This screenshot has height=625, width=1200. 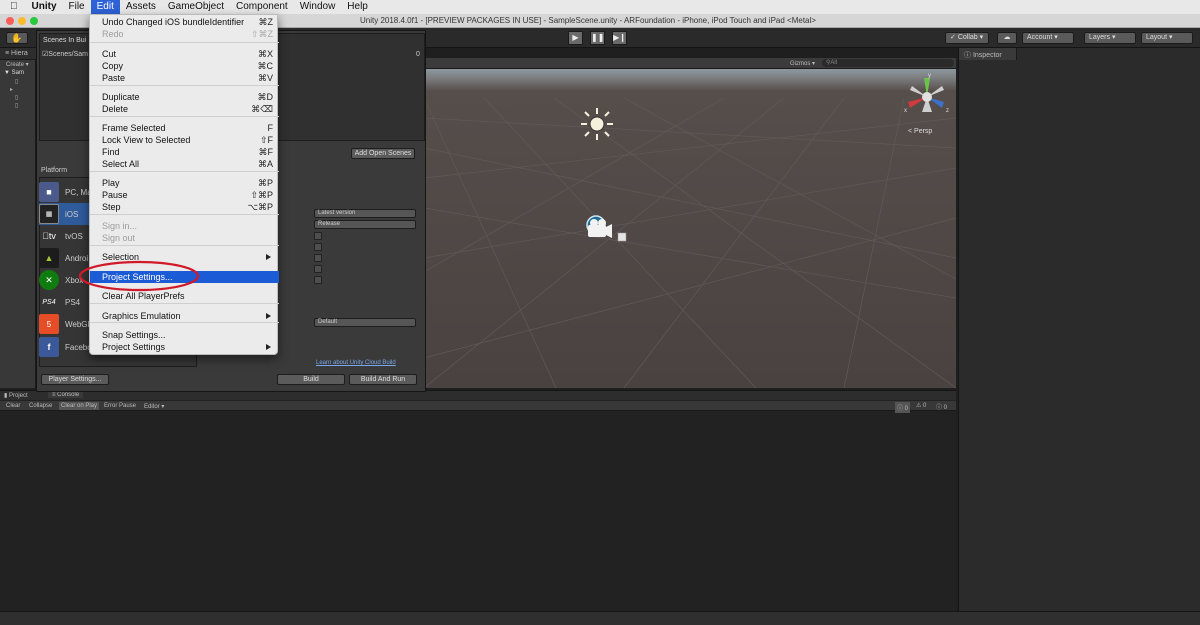 What do you see at coordinates (1007, 38) in the screenshot?
I see `cloud-icon: ☁` at bounding box center [1007, 38].